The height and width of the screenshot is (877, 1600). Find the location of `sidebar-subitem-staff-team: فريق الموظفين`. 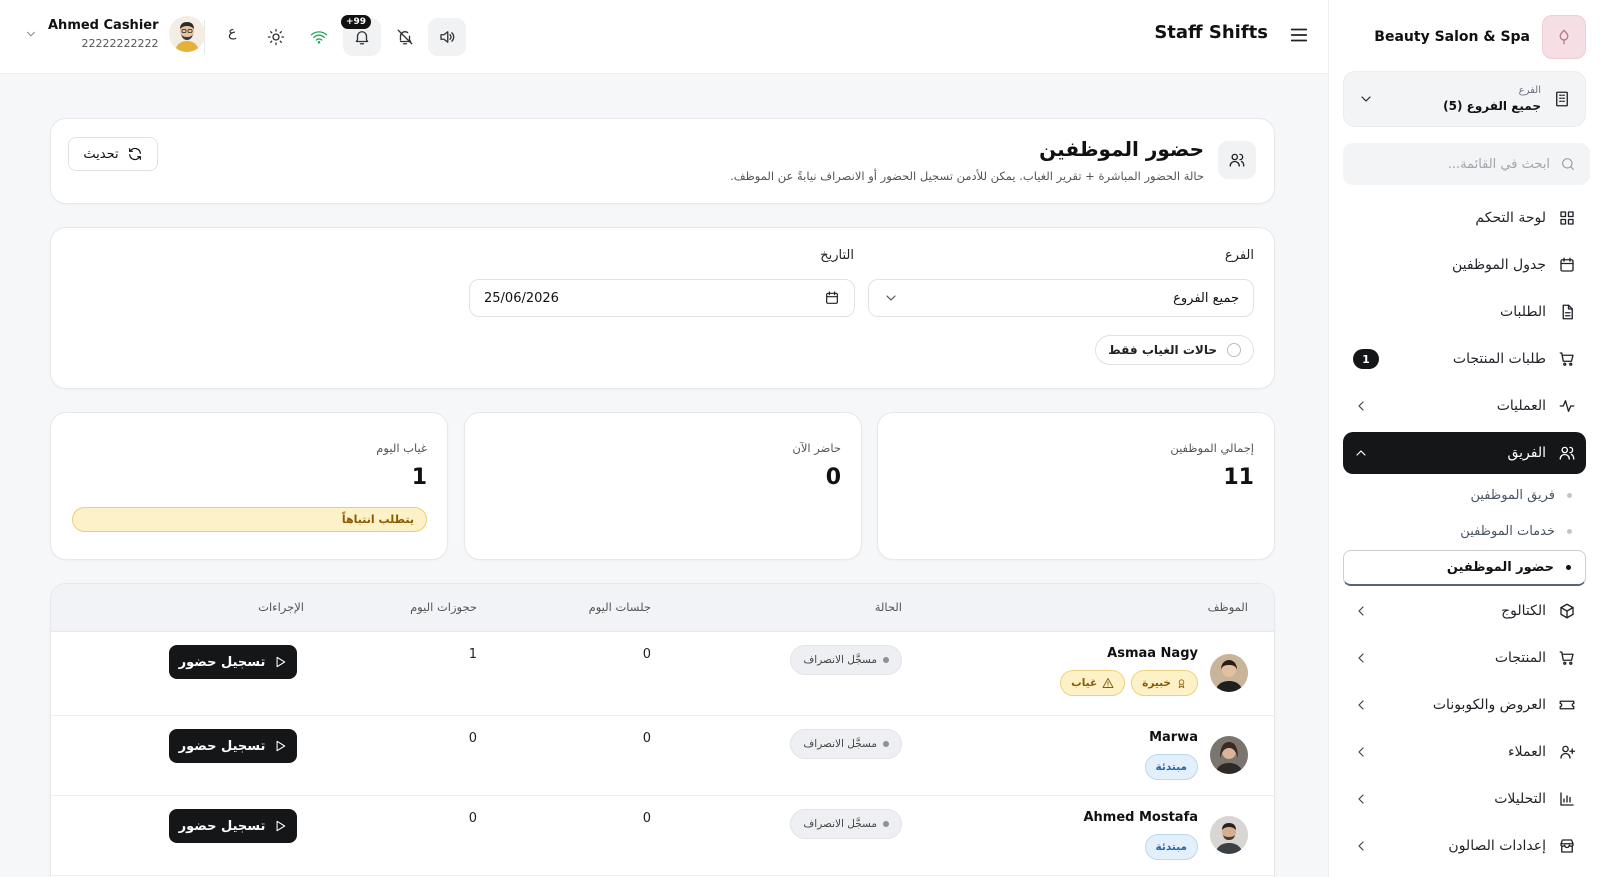

sidebar-subitem-staff-team: فريق الموظفين is located at coordinates (1464, 495).